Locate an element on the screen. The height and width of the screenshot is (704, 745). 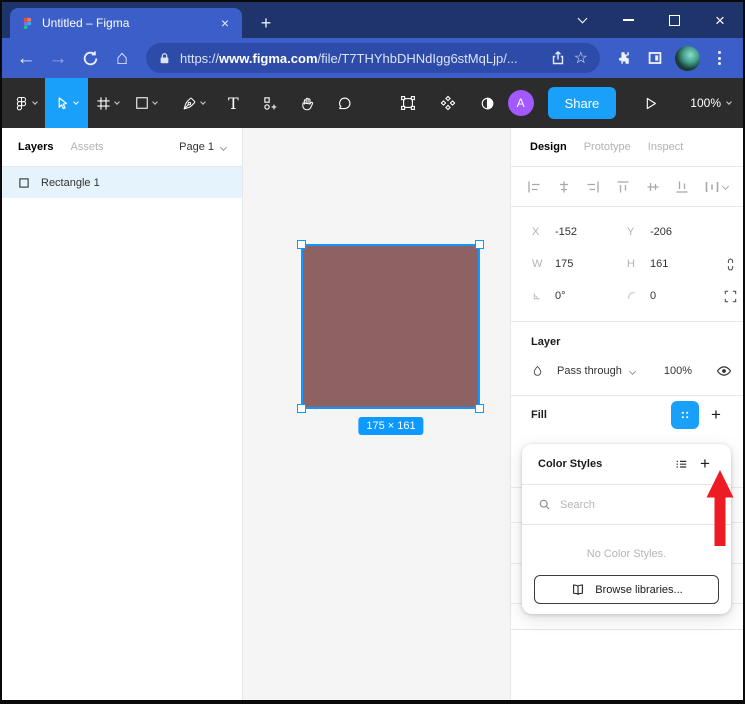
browser-menu-dots-icon is located at coordinates (719, 58).